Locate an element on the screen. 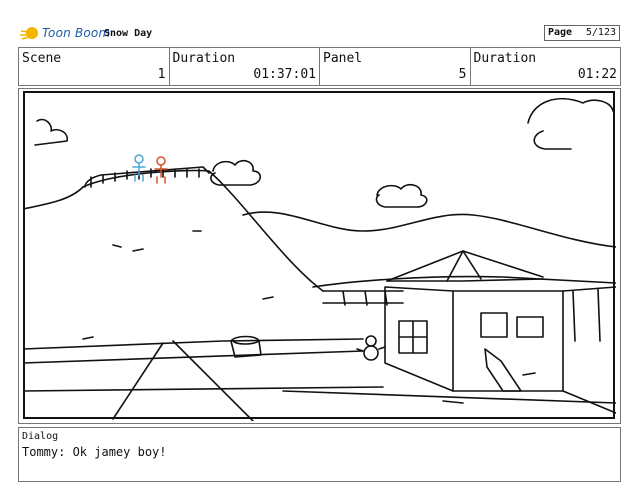  panel-value: 5 is located at coordinates (462, 74).